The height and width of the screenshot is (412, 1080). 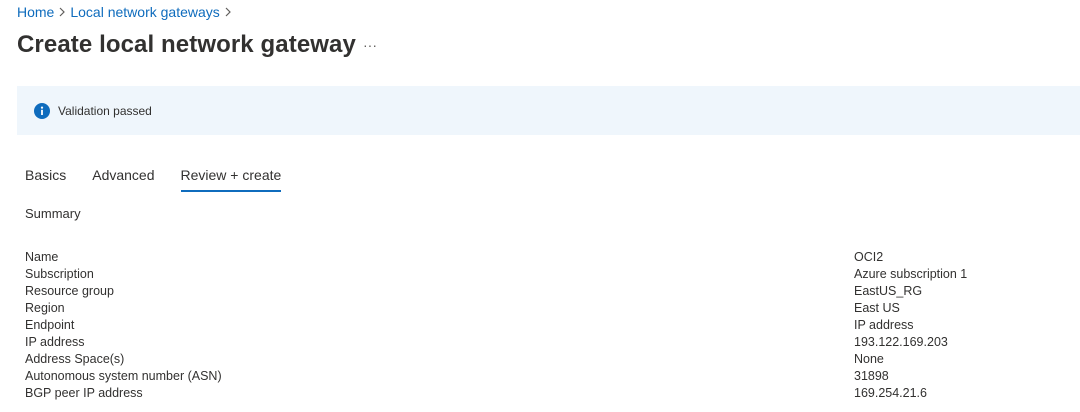 I want to click on summary-value: IP address, so click(x=884, y=325).